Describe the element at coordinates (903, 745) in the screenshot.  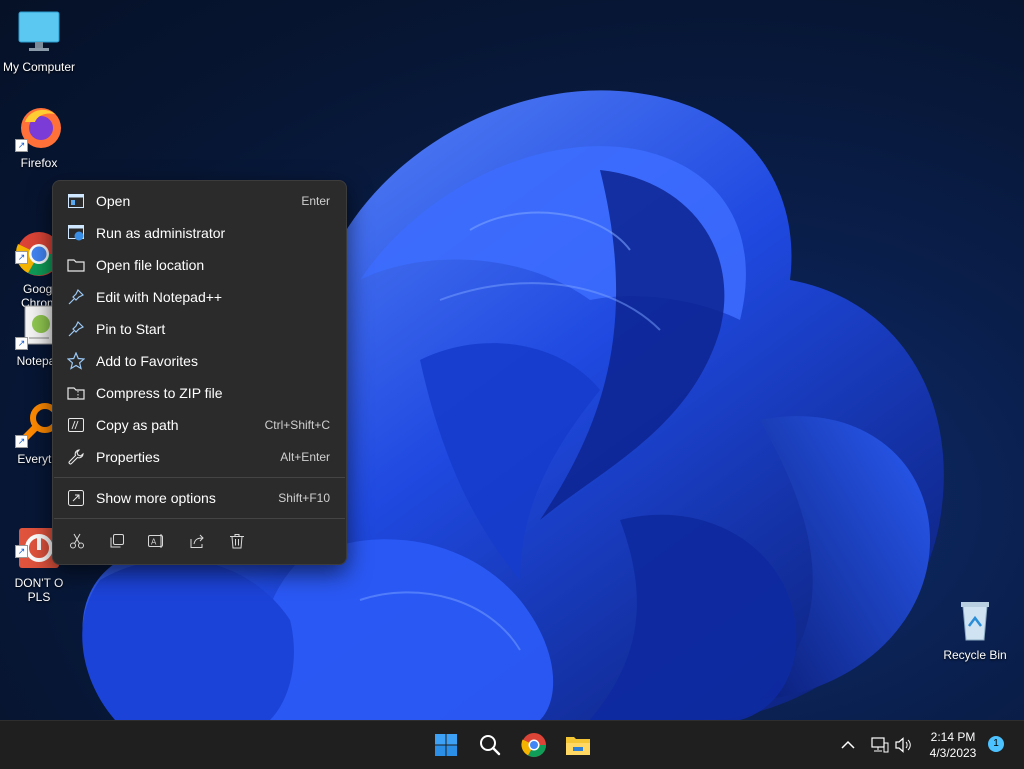
I see `volume-icon` at that location.